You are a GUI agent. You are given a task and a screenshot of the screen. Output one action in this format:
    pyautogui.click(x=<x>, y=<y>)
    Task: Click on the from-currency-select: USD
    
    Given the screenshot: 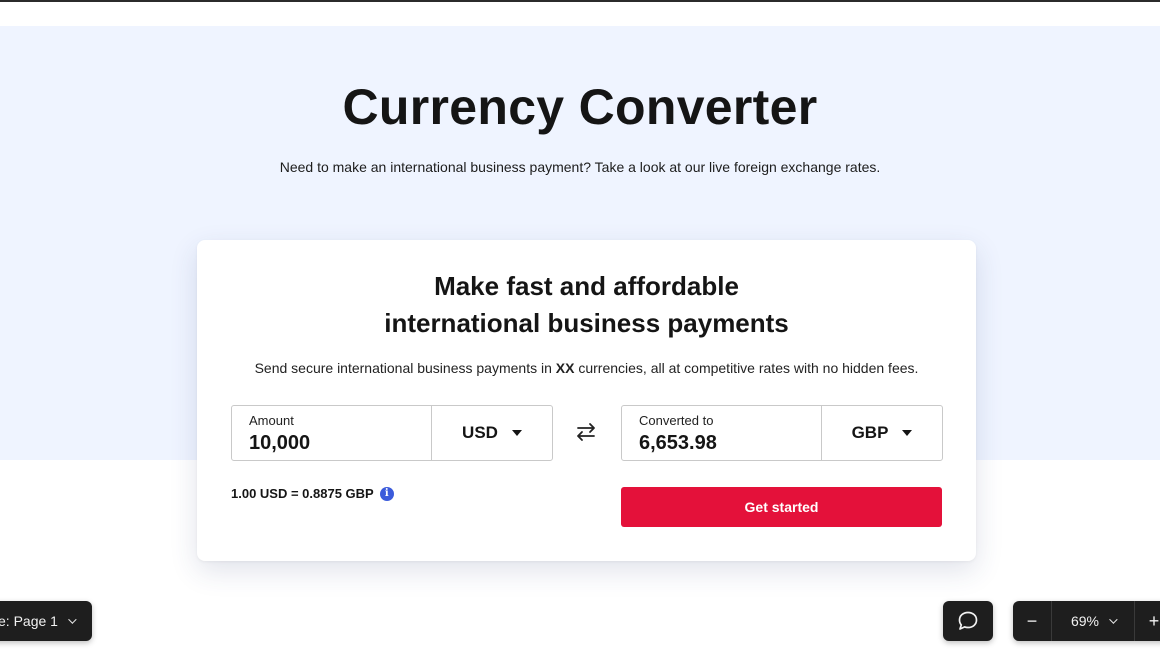 What is the action you would take?
    pyautogui.click(x=492, y=433)
    